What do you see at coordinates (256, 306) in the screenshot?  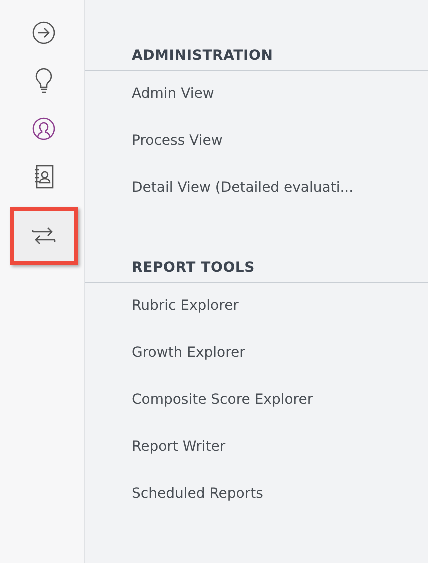 I see `menu-item: Rubric Explorer` at bounding box center [256, 306].